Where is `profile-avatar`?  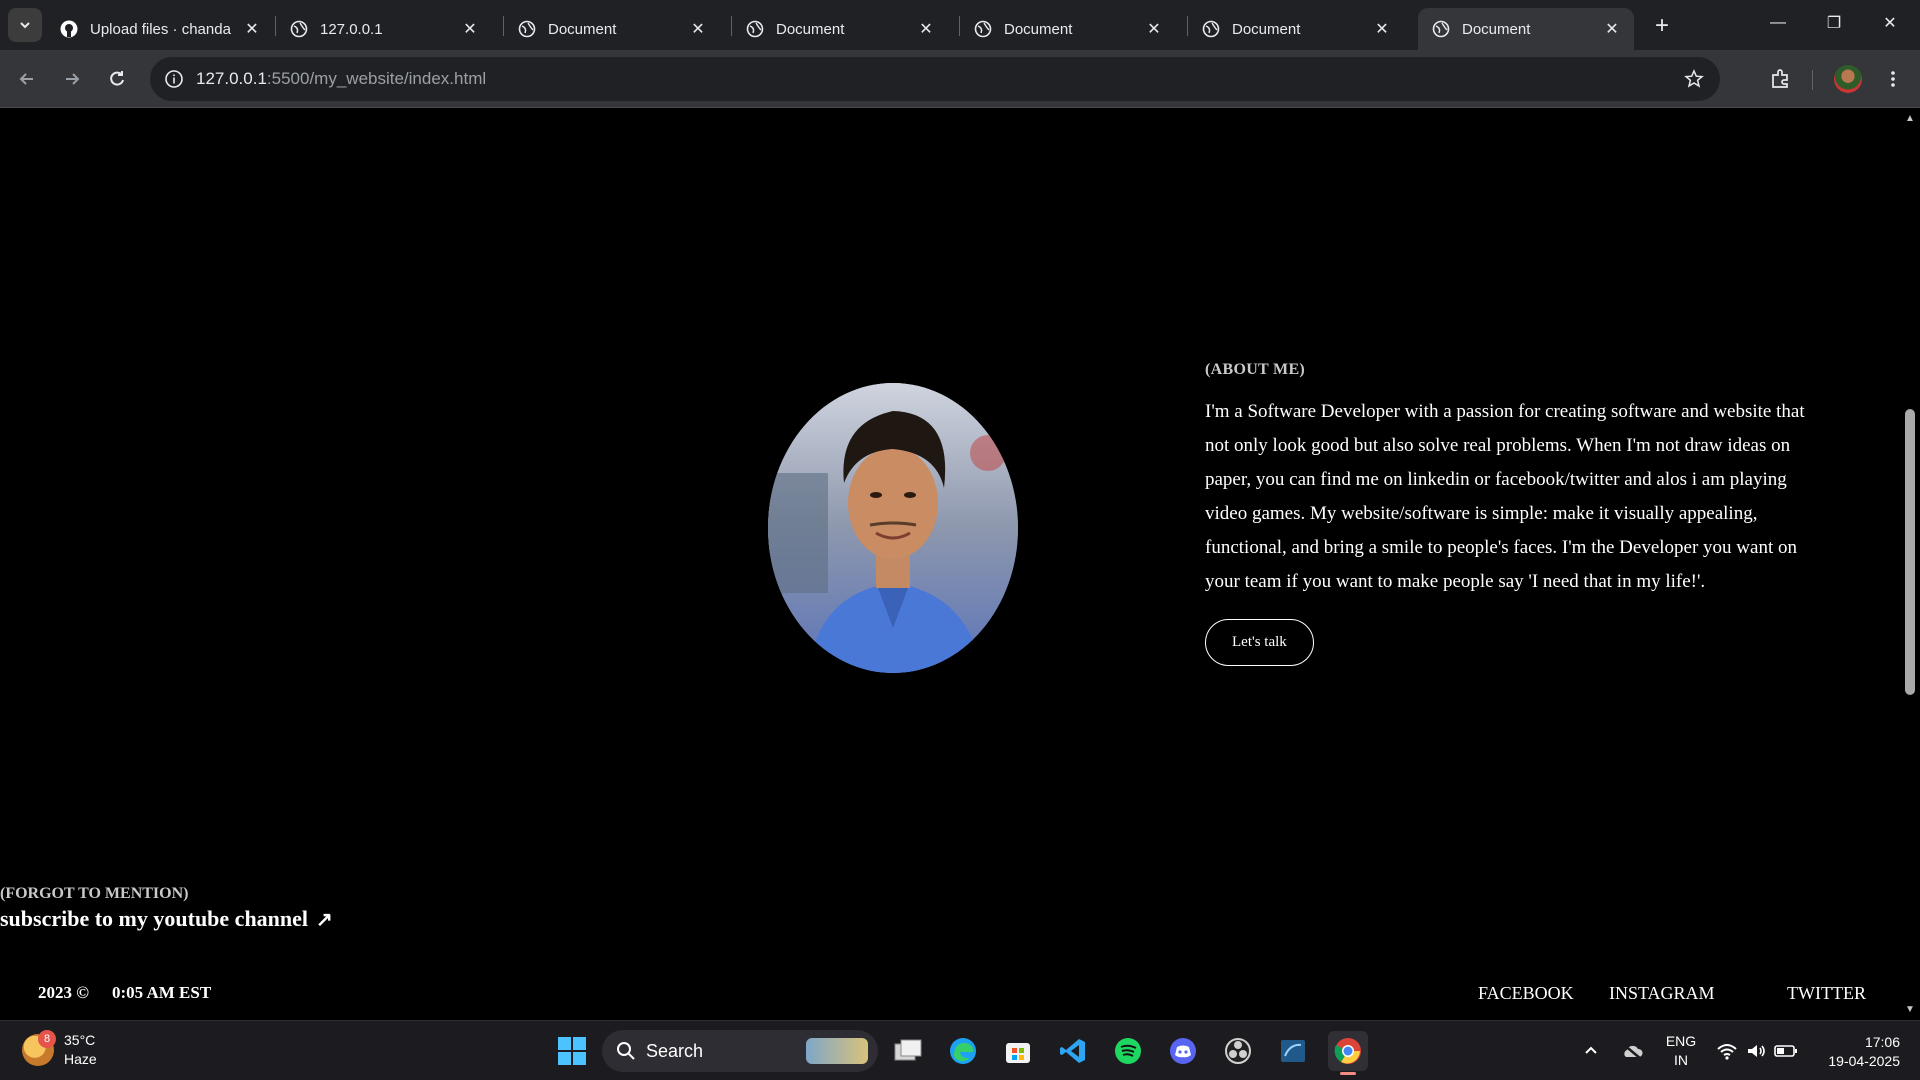
profile-avatar is located at coordinates (1848, 79).